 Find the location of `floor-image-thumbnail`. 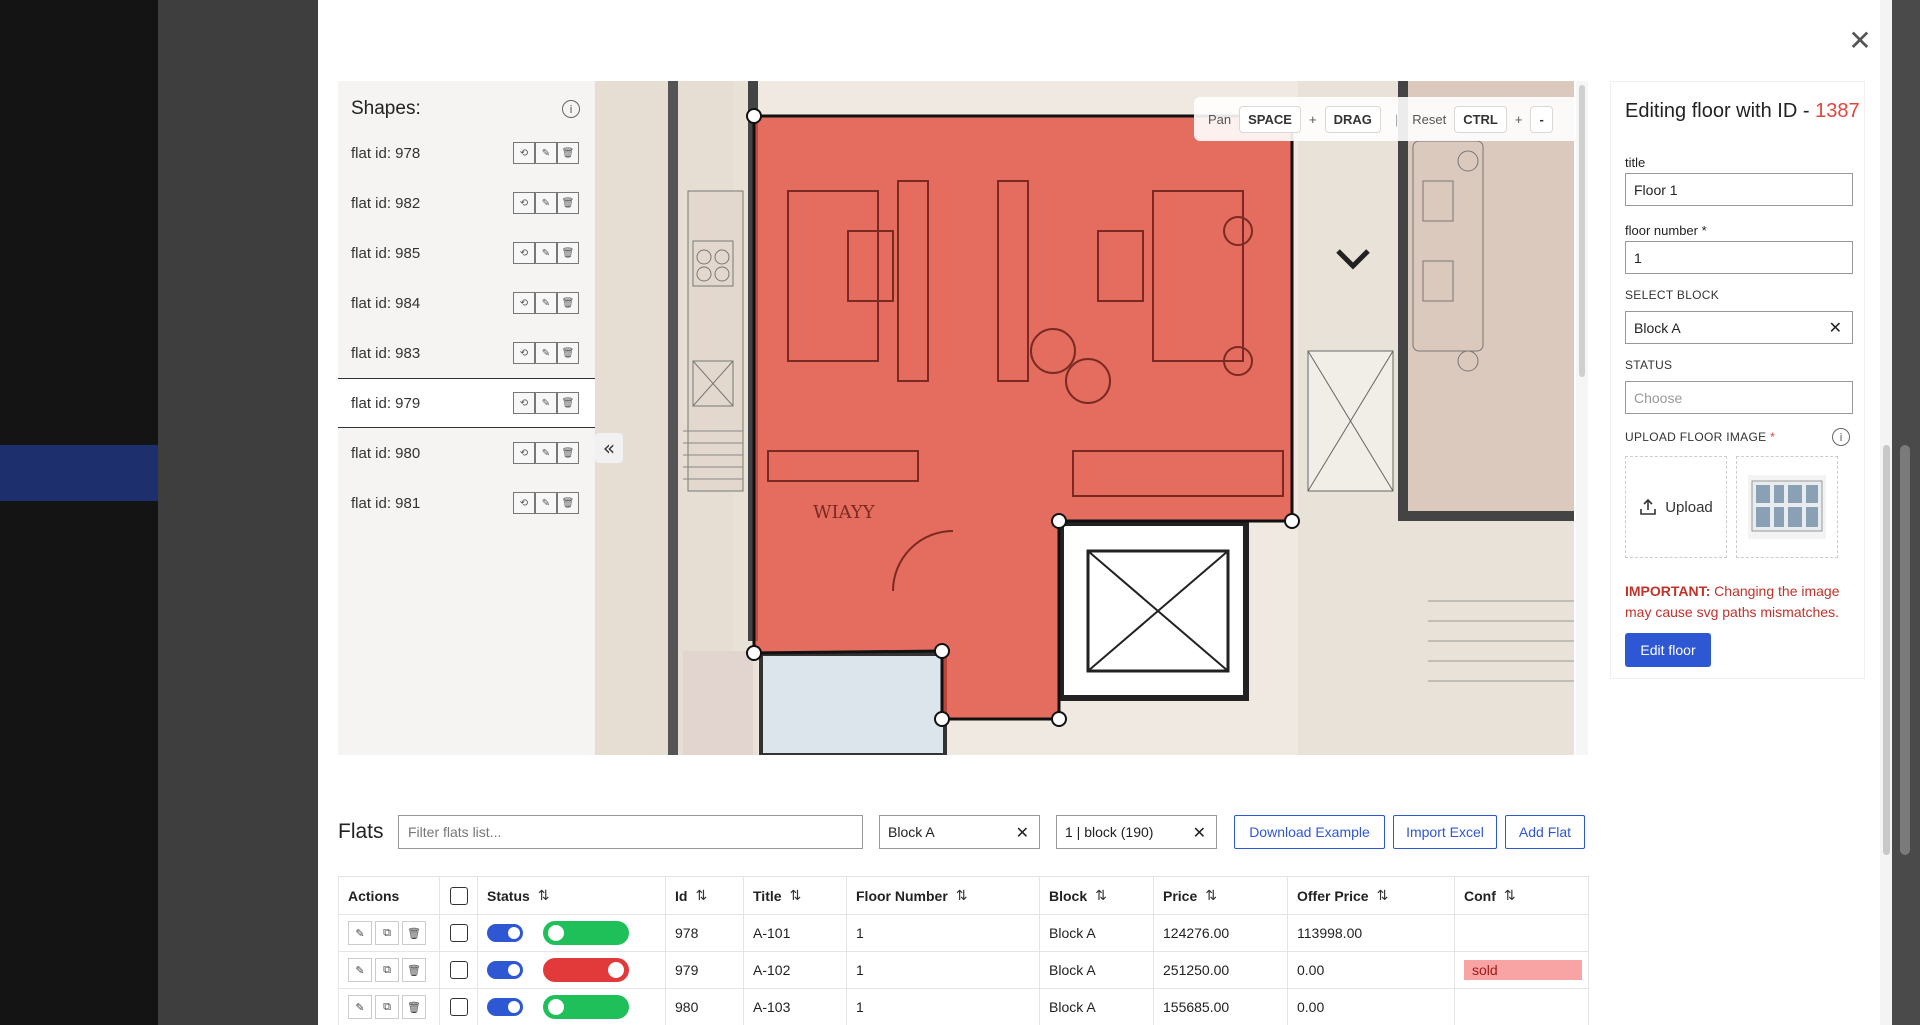

floor-image-thumbnail is located at coordinates (1787, 507).